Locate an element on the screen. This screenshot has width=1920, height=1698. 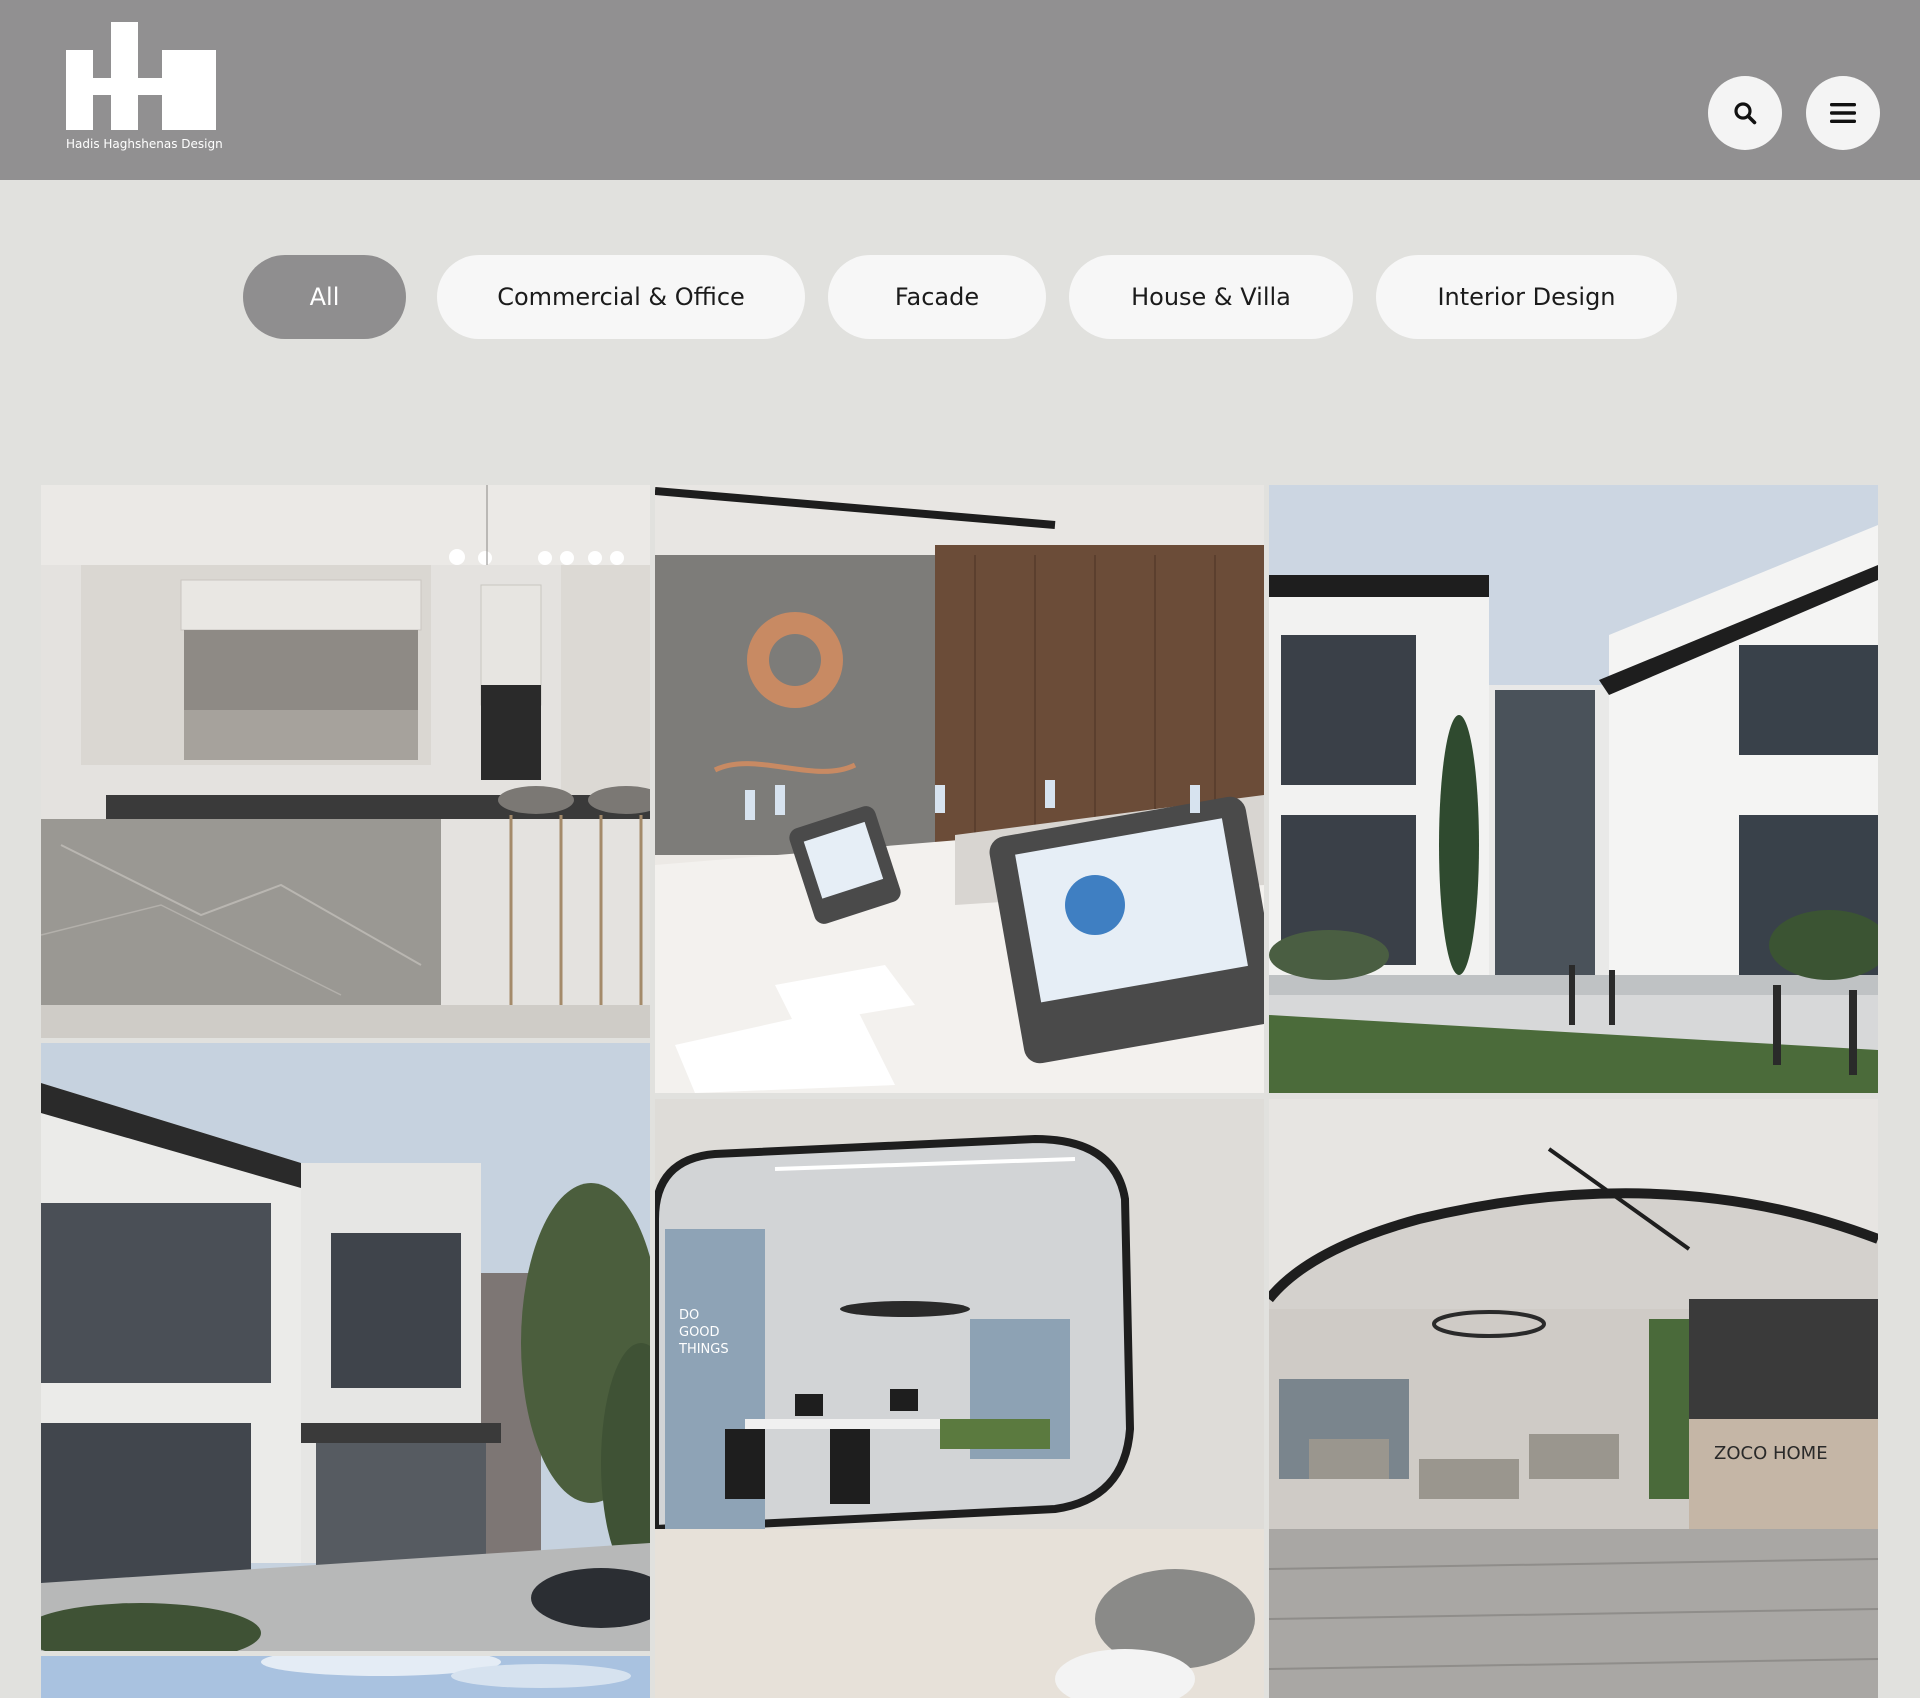
glass-office-render-image: DO GOOD THINGS is located at coordinates (959, 1398).